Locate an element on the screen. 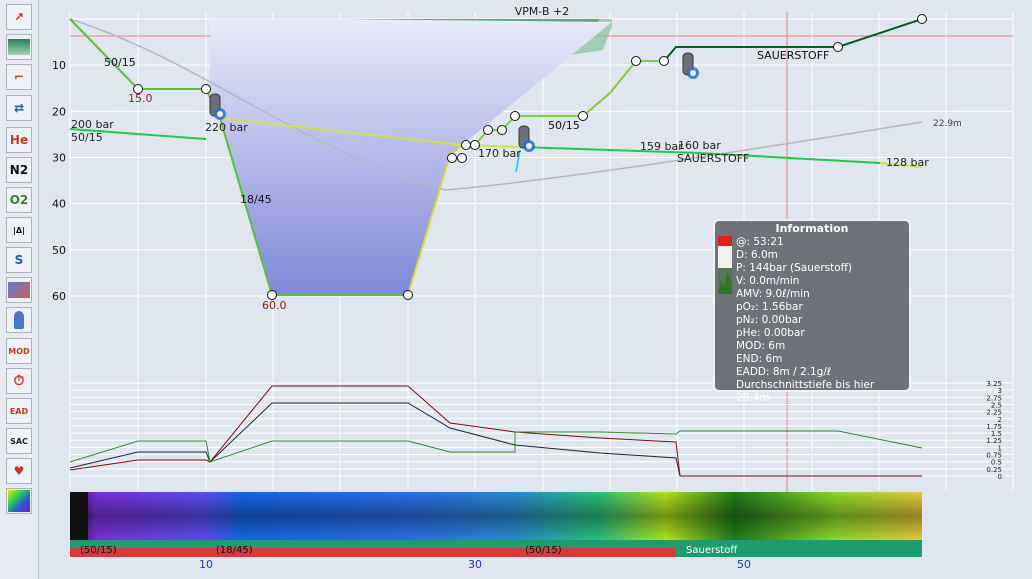  average-depth-label: 22.9m is located at coordinates (947, 124).